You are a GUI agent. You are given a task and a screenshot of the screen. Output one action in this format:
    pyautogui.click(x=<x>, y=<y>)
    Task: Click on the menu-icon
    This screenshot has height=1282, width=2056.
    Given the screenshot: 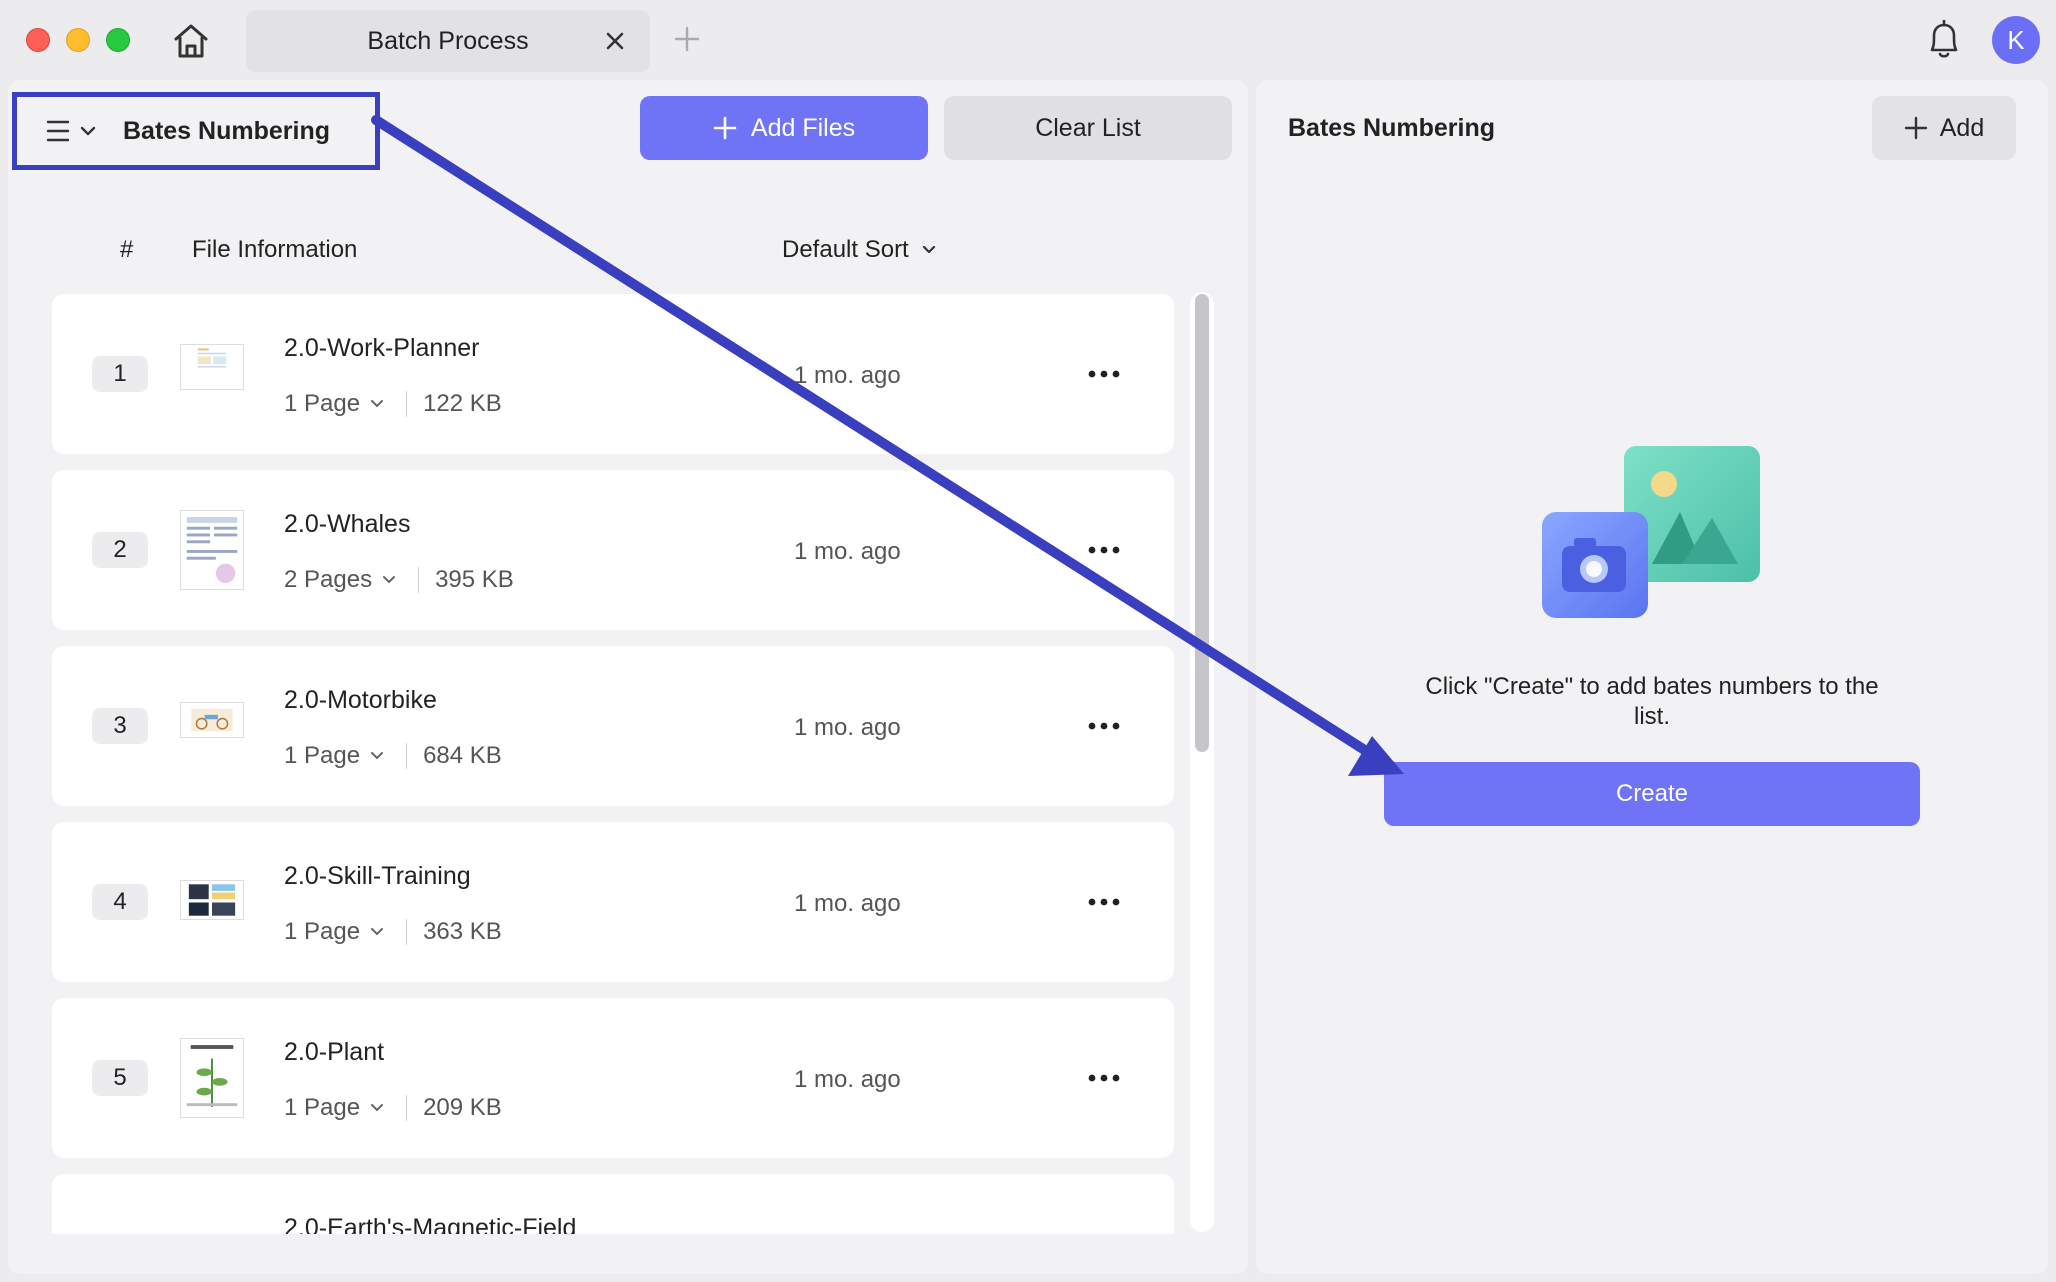 What is the action you would take?
    pyautogui.click(x=58, y=131)
    